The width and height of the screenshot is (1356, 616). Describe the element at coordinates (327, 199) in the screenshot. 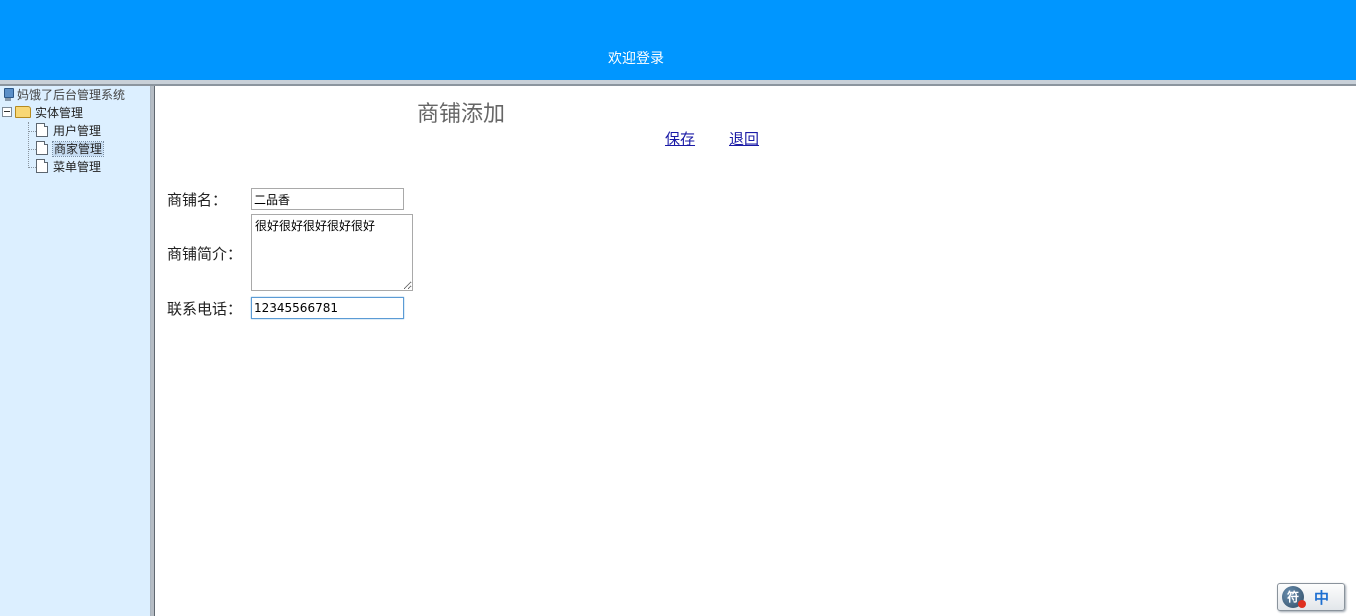

I see `shop-name-input` at that location.